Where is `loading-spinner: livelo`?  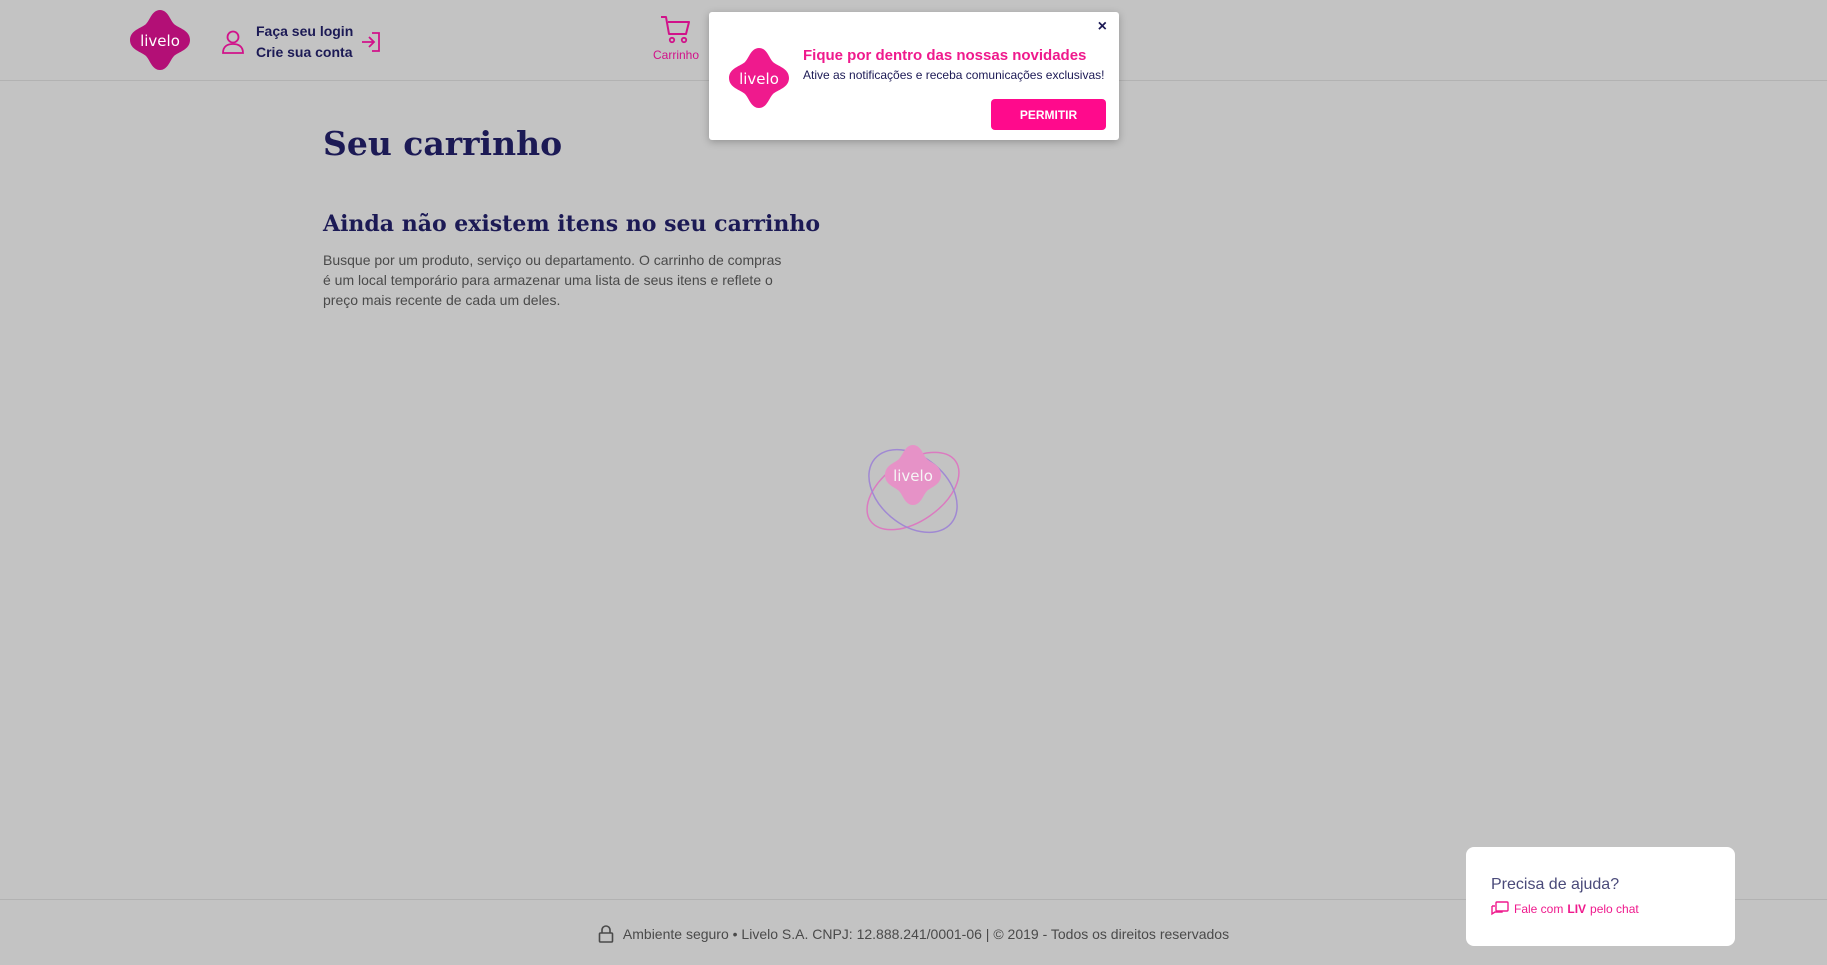
loading-spinner: livelo is located at coordinates (913, 489).